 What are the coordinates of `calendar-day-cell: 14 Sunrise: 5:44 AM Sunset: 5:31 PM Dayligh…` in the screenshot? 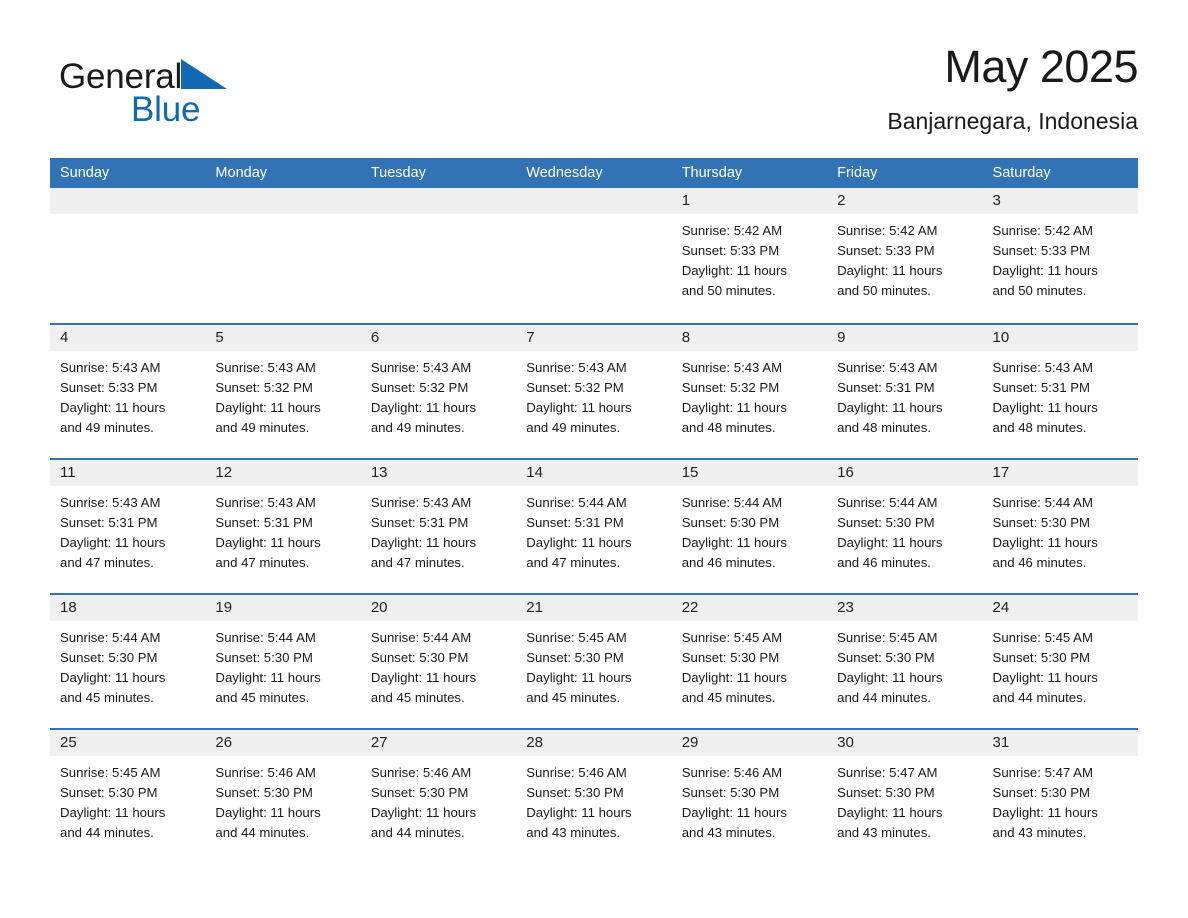 It's located at (594, 525).